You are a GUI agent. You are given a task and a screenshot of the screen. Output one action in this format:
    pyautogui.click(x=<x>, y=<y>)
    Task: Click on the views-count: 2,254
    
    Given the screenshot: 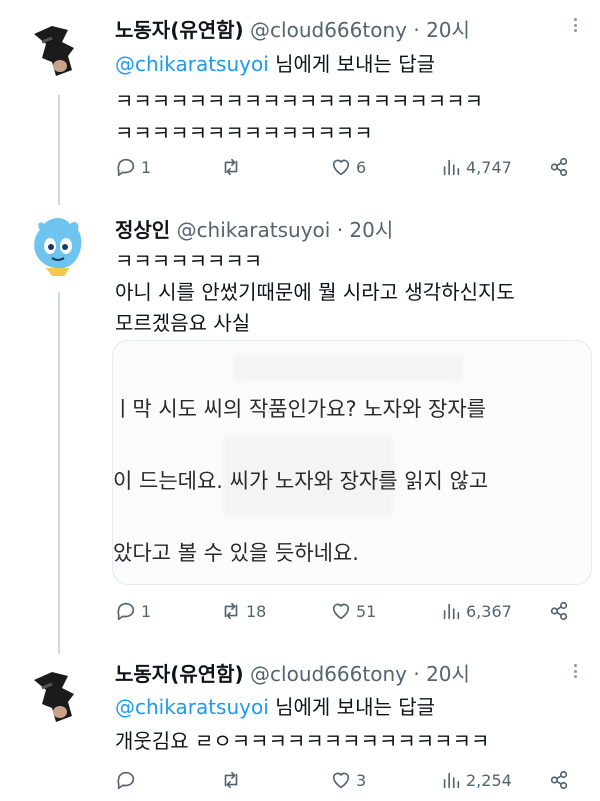 What is the action you would take?
    pyautogui.click(x=489, y=780)
    